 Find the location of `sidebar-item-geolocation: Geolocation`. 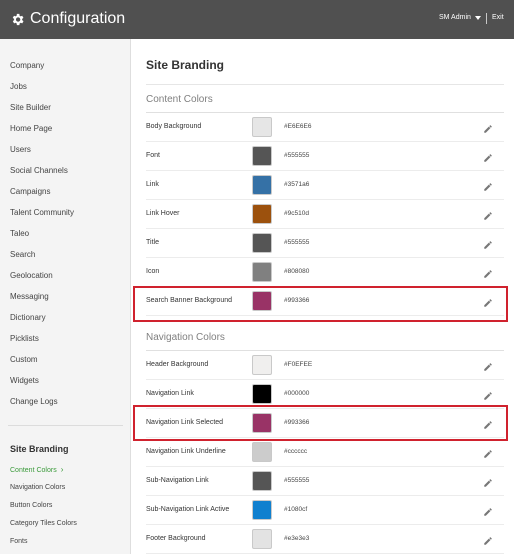

sidebar-item-geolocation: Geolocation is located at coordinates (31, 275).